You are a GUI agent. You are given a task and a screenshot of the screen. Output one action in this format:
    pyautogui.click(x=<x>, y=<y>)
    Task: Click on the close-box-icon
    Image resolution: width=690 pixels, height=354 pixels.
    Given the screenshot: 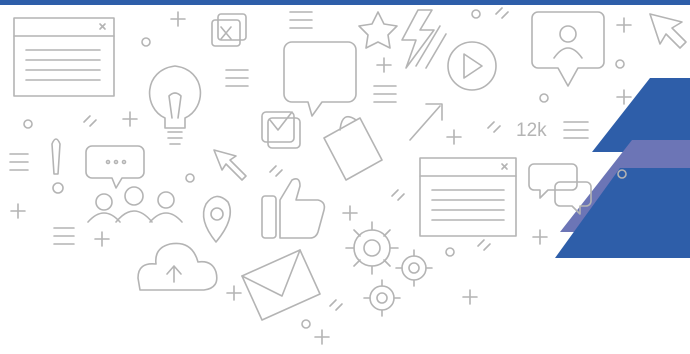 What is the action you would take?
    pyautogui.click(x=229, y=30)
    